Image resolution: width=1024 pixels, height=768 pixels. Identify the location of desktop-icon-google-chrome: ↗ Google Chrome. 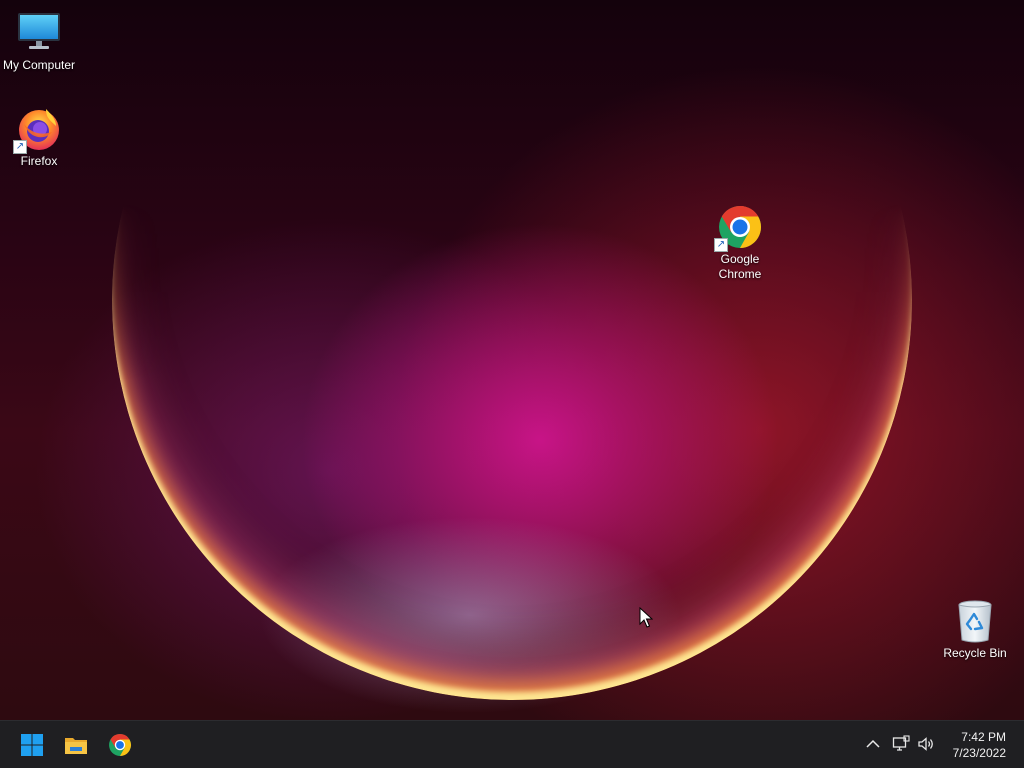
(740, 243).